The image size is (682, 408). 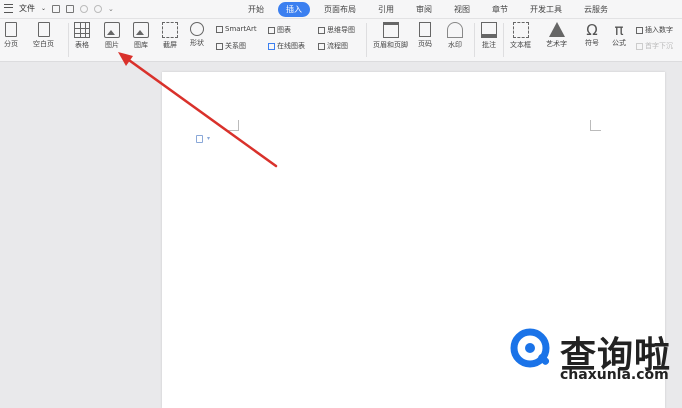 What do you see at coordinates (11, 44) in the screenshot?
I see `page-break-label: 分页` at bounding box center [11, 44].